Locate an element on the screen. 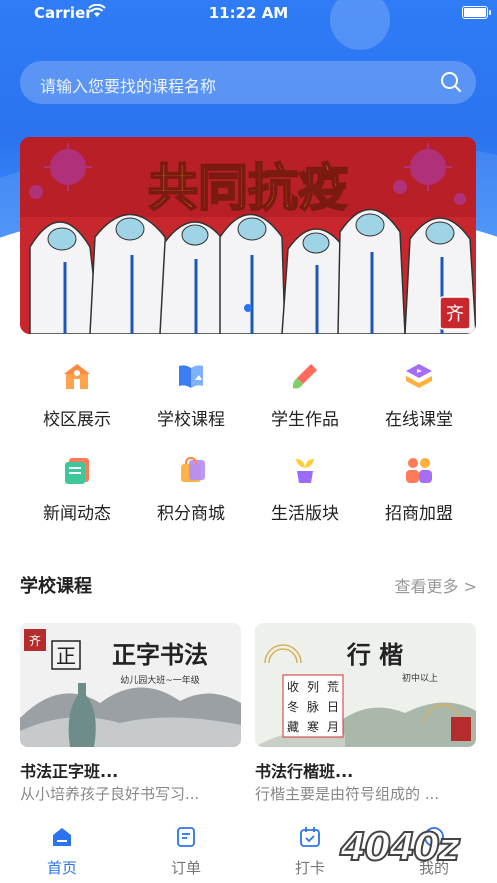 The height and width of the screenshot is (883, 497). course-book-icon is located at coordinates (191, 376).